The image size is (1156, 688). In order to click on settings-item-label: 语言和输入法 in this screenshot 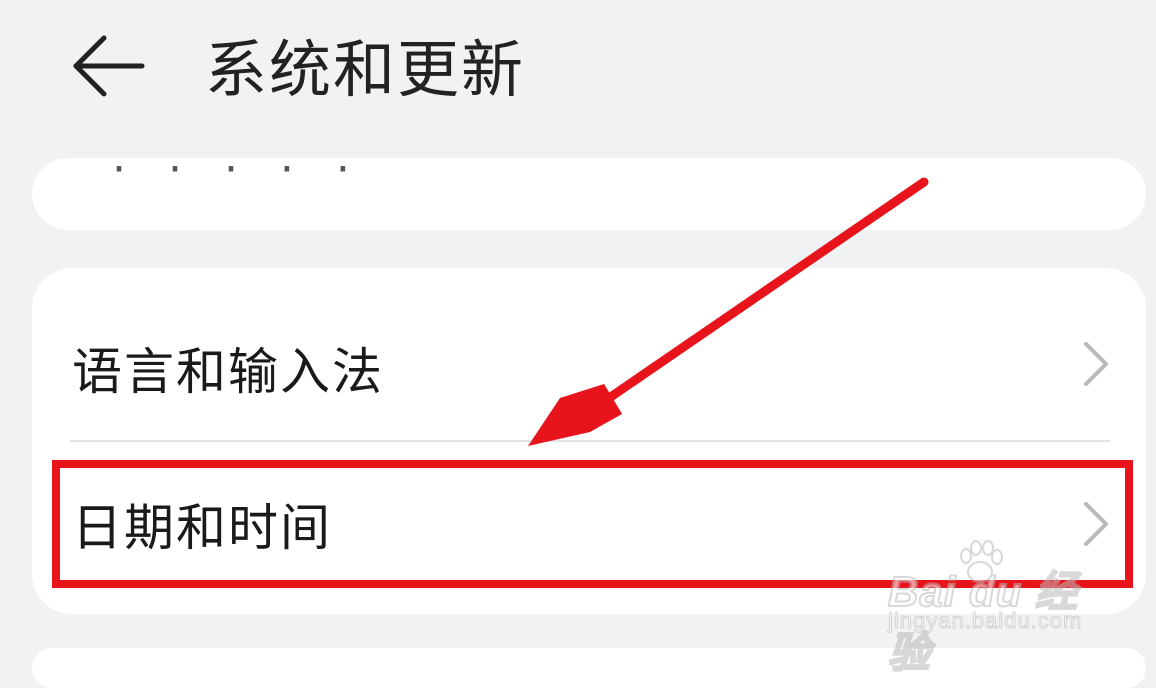, I will do `click(228, 372)`.